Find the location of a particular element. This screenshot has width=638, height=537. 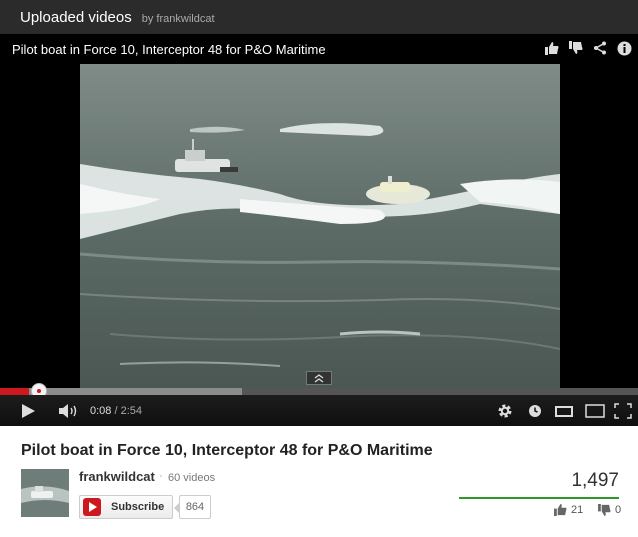

youtube-logo-icon is located at coordinates (92, 507).